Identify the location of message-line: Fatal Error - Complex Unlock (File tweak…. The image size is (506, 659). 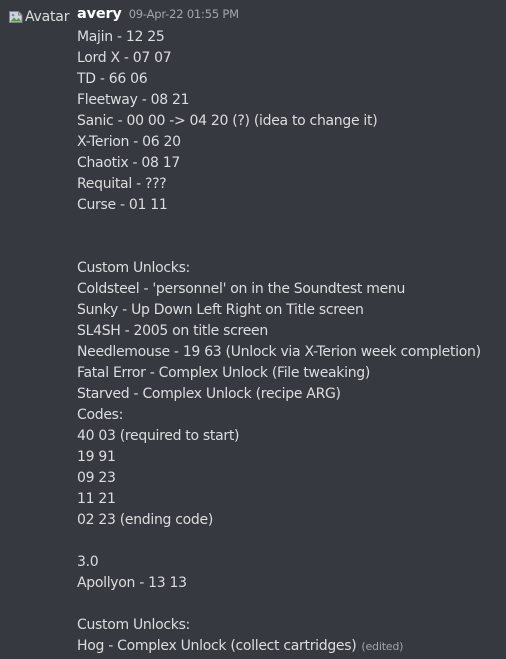
(224, 373).